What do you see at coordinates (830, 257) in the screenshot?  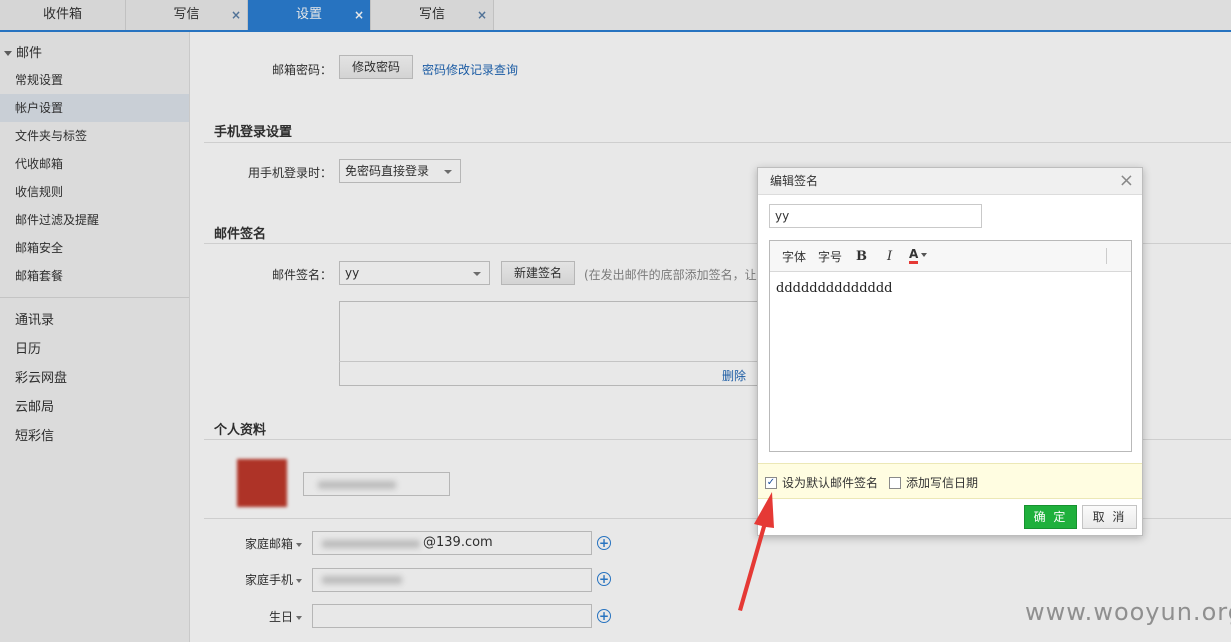 I see `font-size-button: 字号` at bounding box center [830, 257].